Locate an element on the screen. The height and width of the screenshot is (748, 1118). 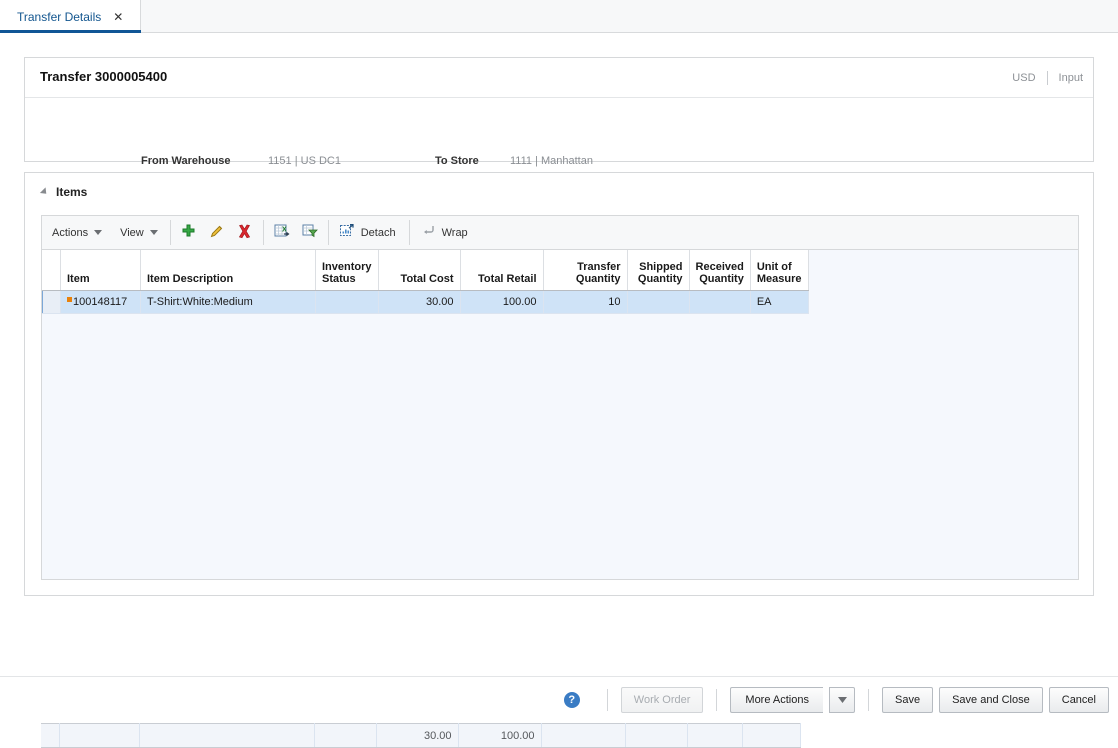
edit-row-button is located at coordinates (217, 233).